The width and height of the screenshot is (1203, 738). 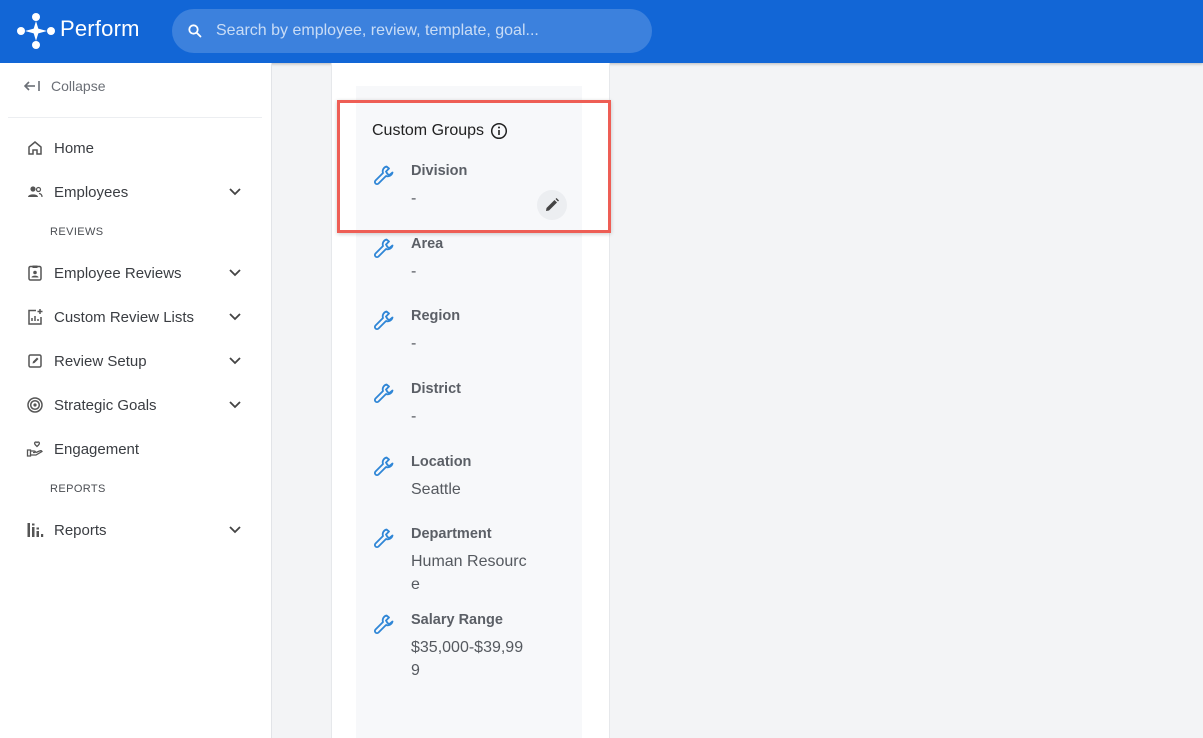 I want to click on sidebar-divider, so click(x=135, y=117).